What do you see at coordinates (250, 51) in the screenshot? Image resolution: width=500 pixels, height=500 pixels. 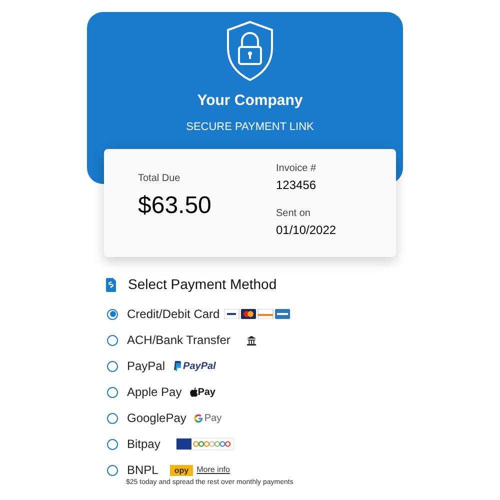 I see `shield-lock-icon` at bounding box center [250, 51].